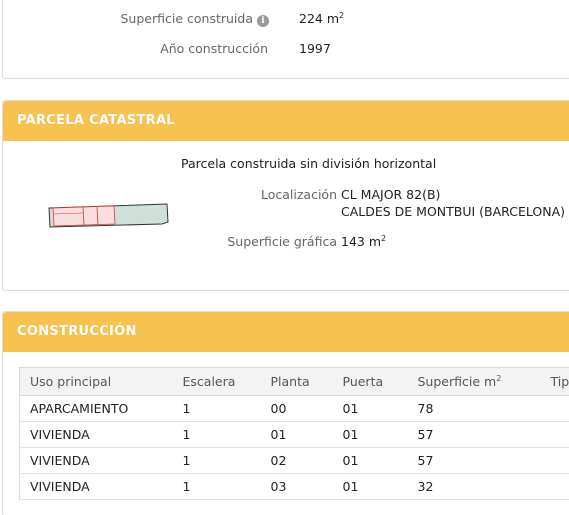  What do you see at coordinates (282, 241) in the screenshot?
I see `superficie-grafica-label: Superficie gráfica` at bounding box center [282, 241].